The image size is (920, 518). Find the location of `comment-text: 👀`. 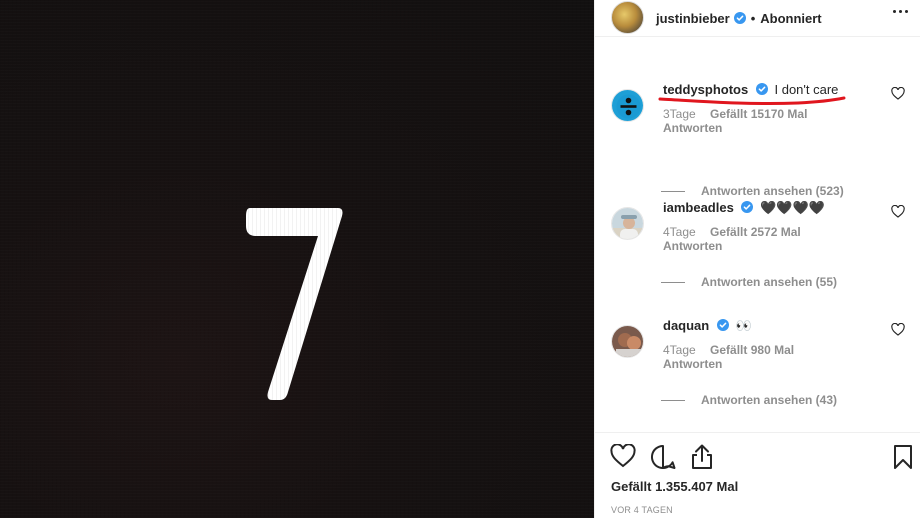

comment-text: 👀 is located at coordinates (743, 325).